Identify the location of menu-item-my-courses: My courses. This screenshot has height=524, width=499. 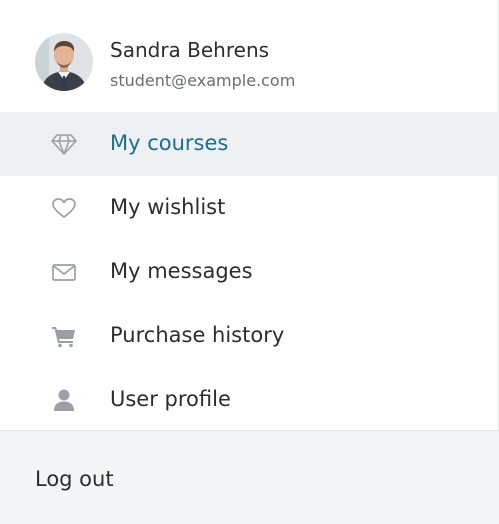
(249, 144).